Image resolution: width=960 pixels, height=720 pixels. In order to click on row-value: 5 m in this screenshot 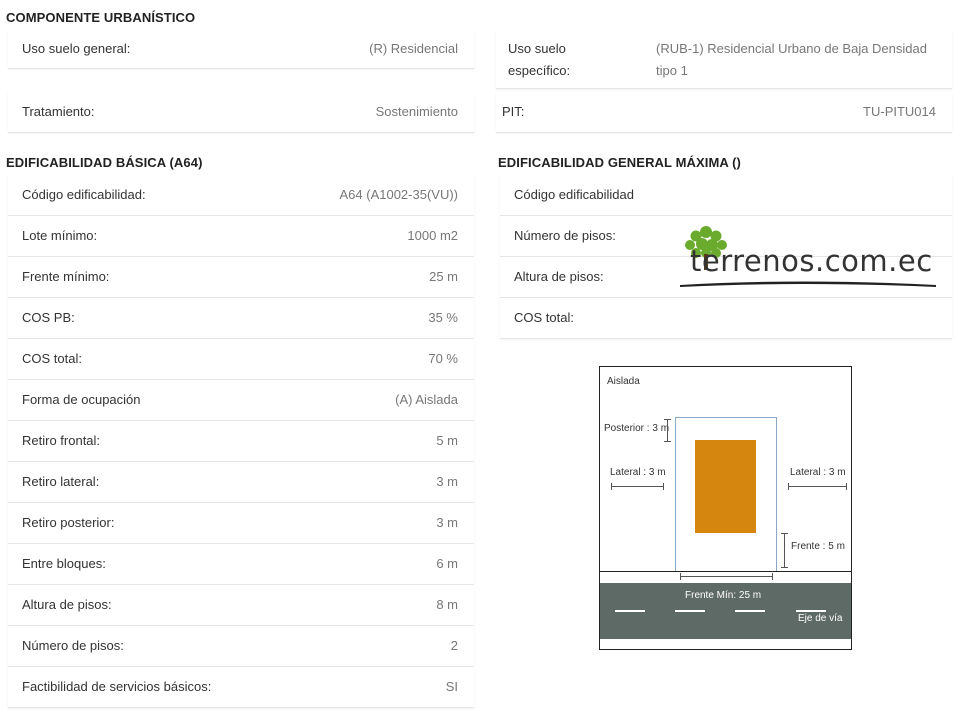, I will do `click(447, 440)`.